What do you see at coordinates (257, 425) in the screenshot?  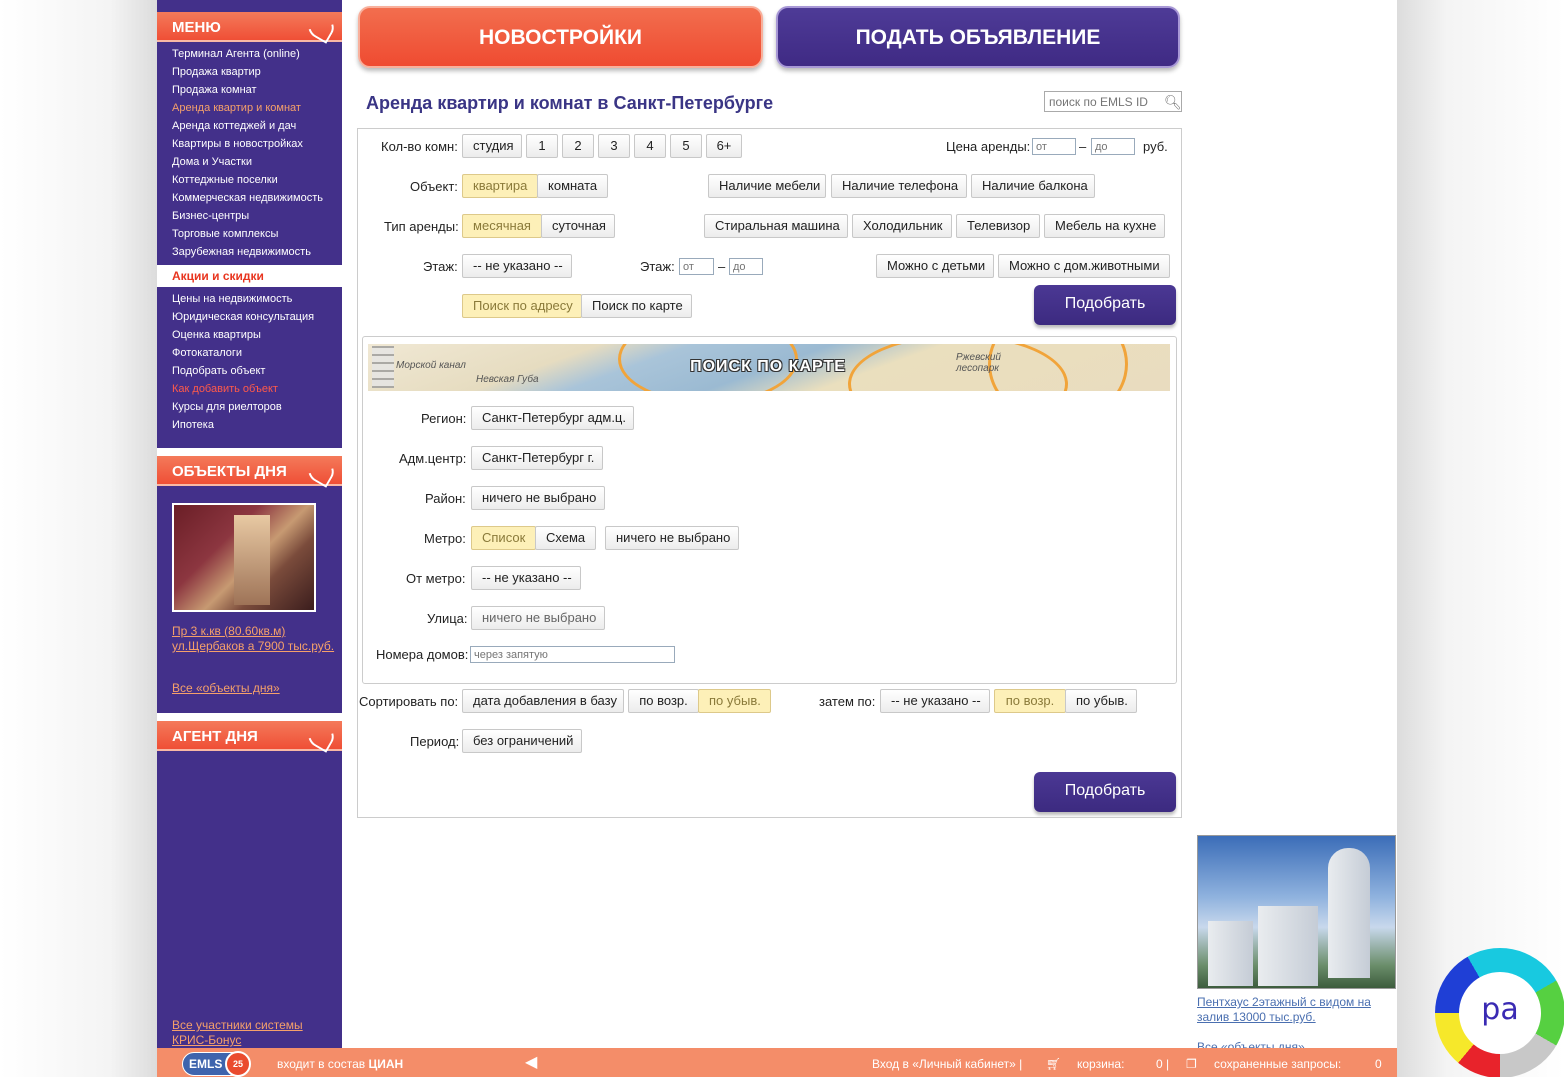 I see `menu-item: Ипотека` at bounding box center [257, 425].